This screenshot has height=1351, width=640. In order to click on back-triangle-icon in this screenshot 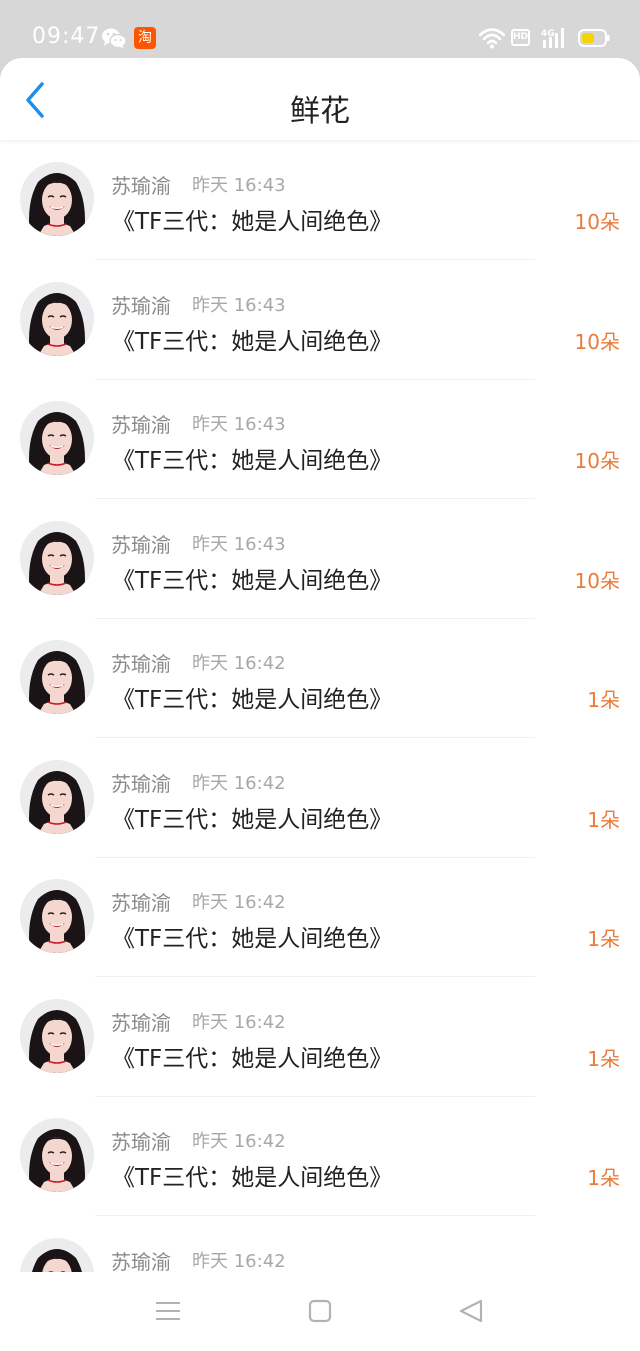, I will do `click(471, 1311)`.